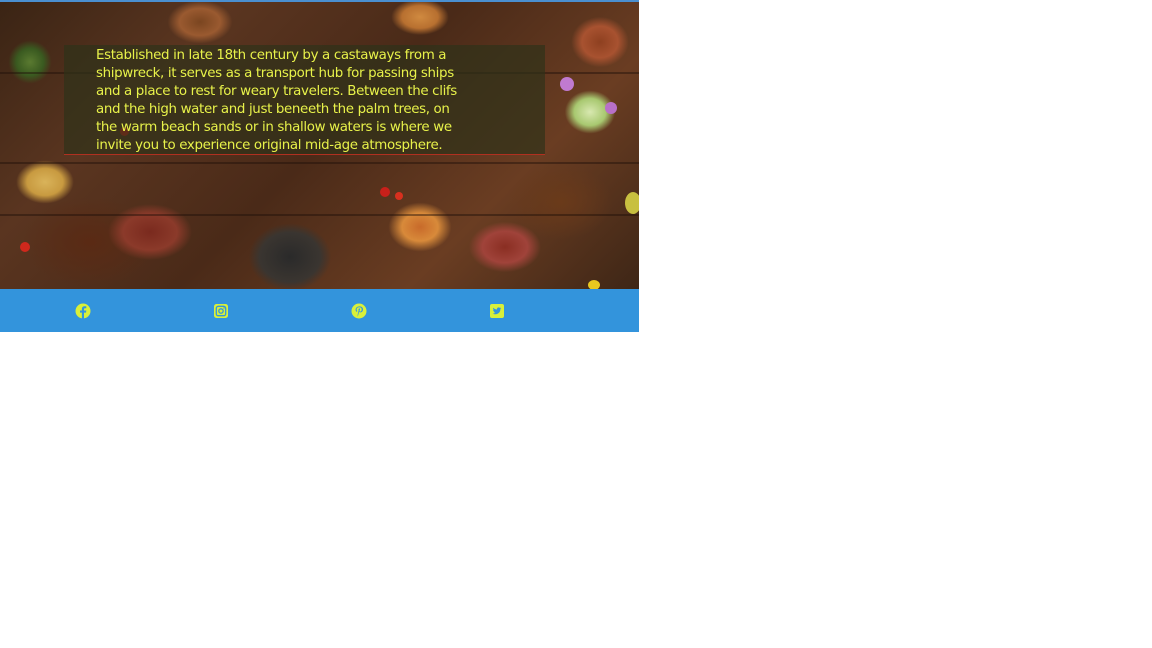  I want to click on instagram-link, so click(221, 311).